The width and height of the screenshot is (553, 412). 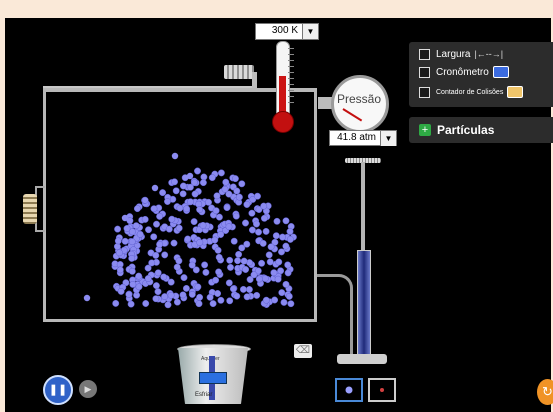 I want to click on timer-option: Cronômetro, so click(x=464, y=72).